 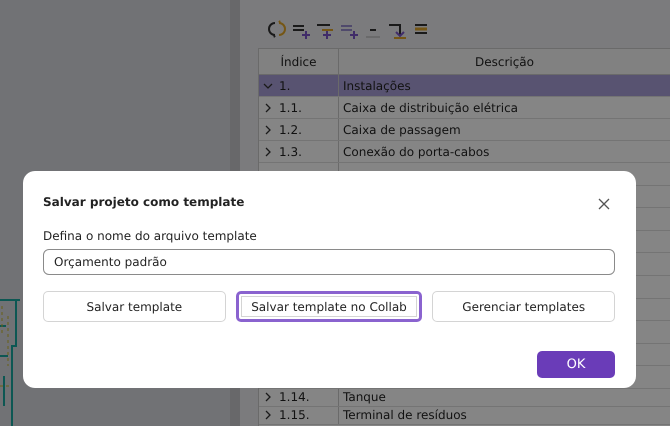 What do you see at coordinates (290, 130) in the screenshot?
I see `index-cell-text: 1.2.` at bounding box center [290, 130].